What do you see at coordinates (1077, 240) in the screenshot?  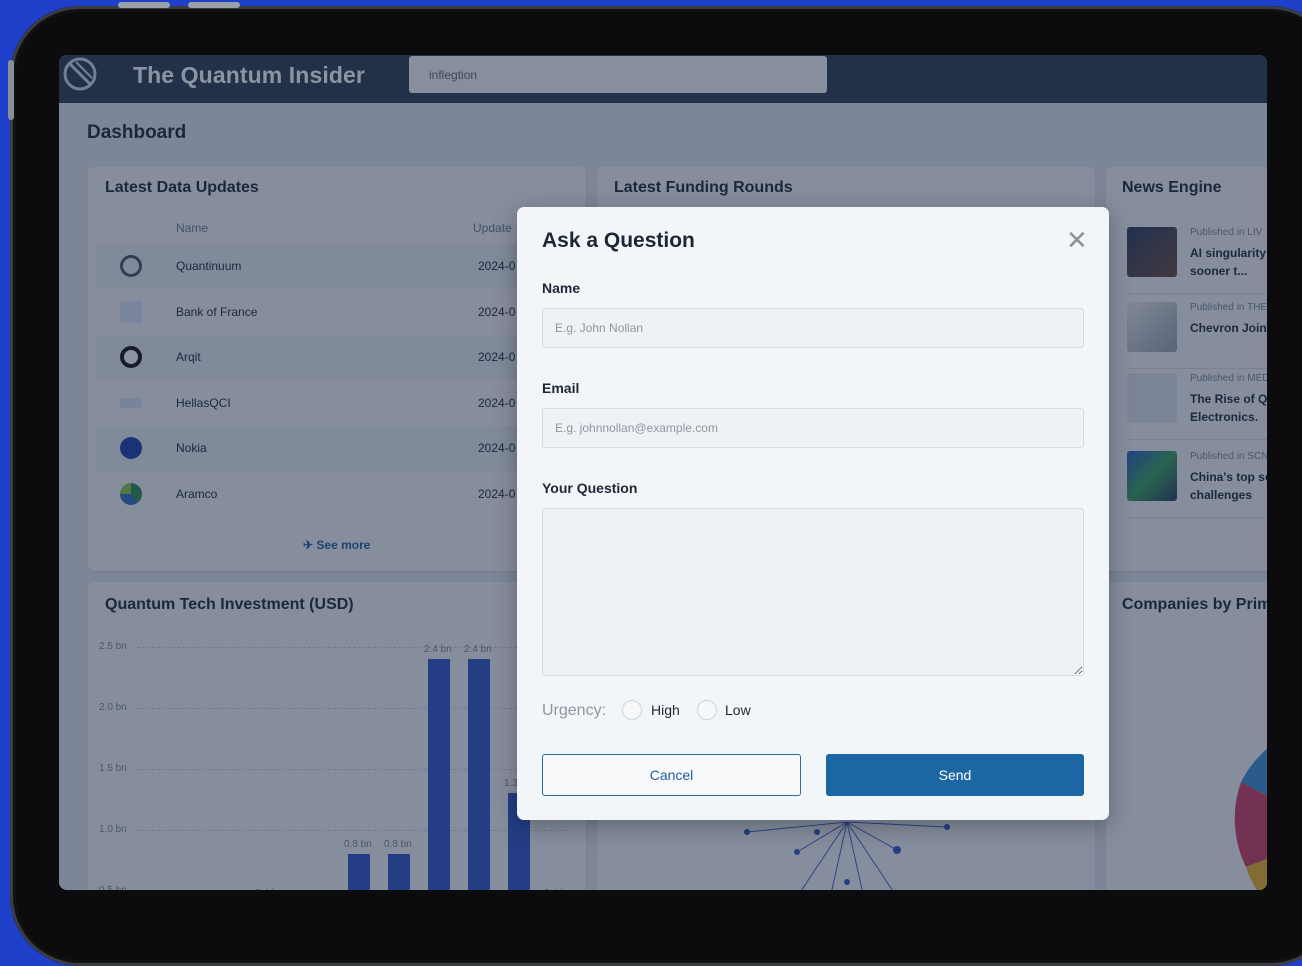 I see `close-icon: ✕` at bounding box center [1077, 240].